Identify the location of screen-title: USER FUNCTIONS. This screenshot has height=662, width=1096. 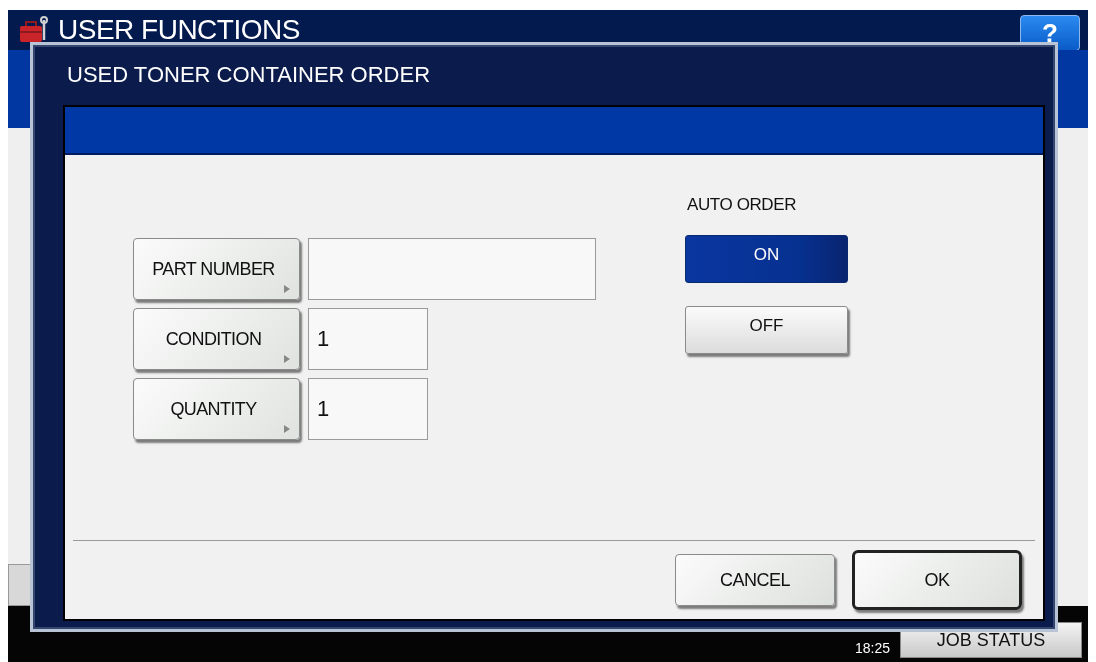
(179, 30).